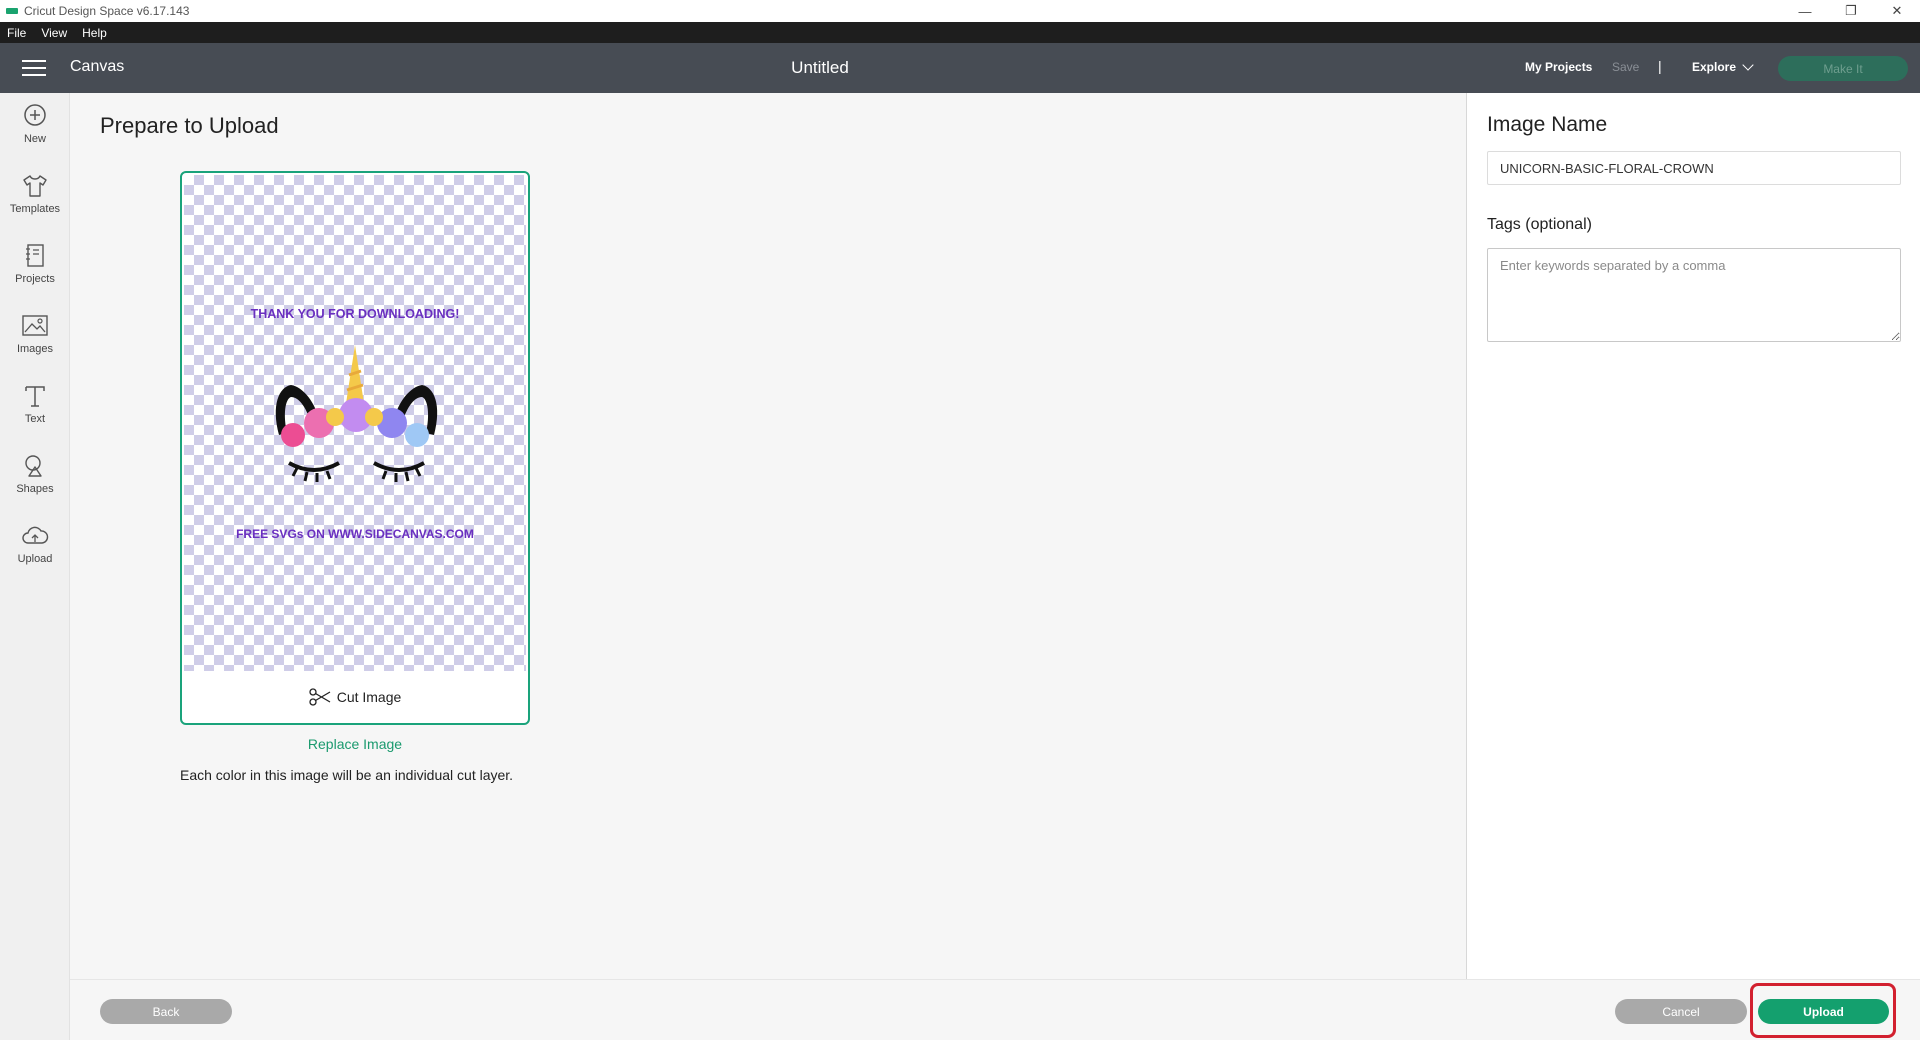 This screenshot has height=1040, width=1920. What do you see at coordinates (1625, 67) in the screenshot?
I see `save-button: Save` at bounding box center [1625, 67].